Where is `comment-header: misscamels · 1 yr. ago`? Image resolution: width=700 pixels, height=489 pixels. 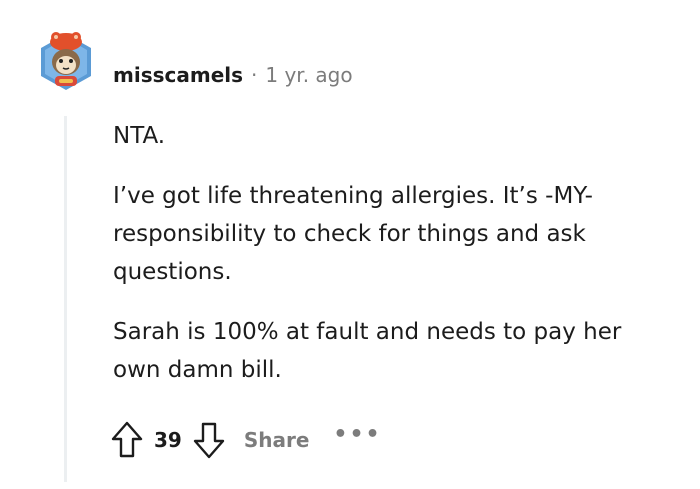 comment-header: misscamels · 1 yr. ago is located at coordinates (233, 75).